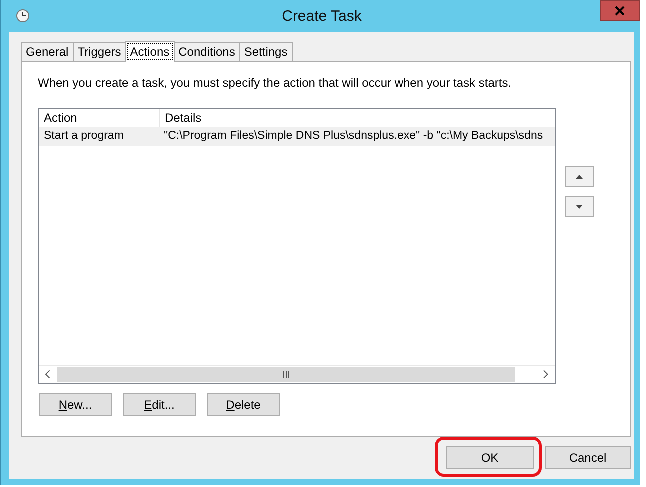 The height and width of the screenshot is (487, 646). I want to click on grip-icon, so click(286, 374).